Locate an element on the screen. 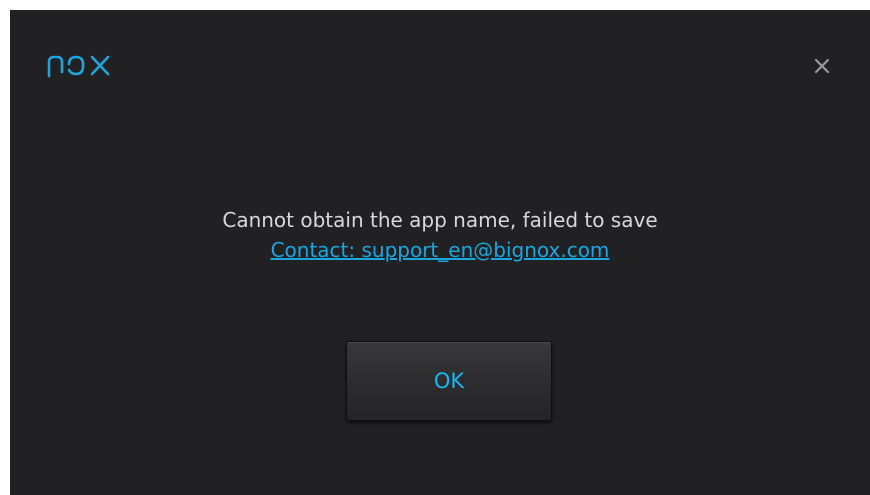 The height and width of the screenshot is (495, 870). nox-logo-icon is located at coordinates (78, 66).